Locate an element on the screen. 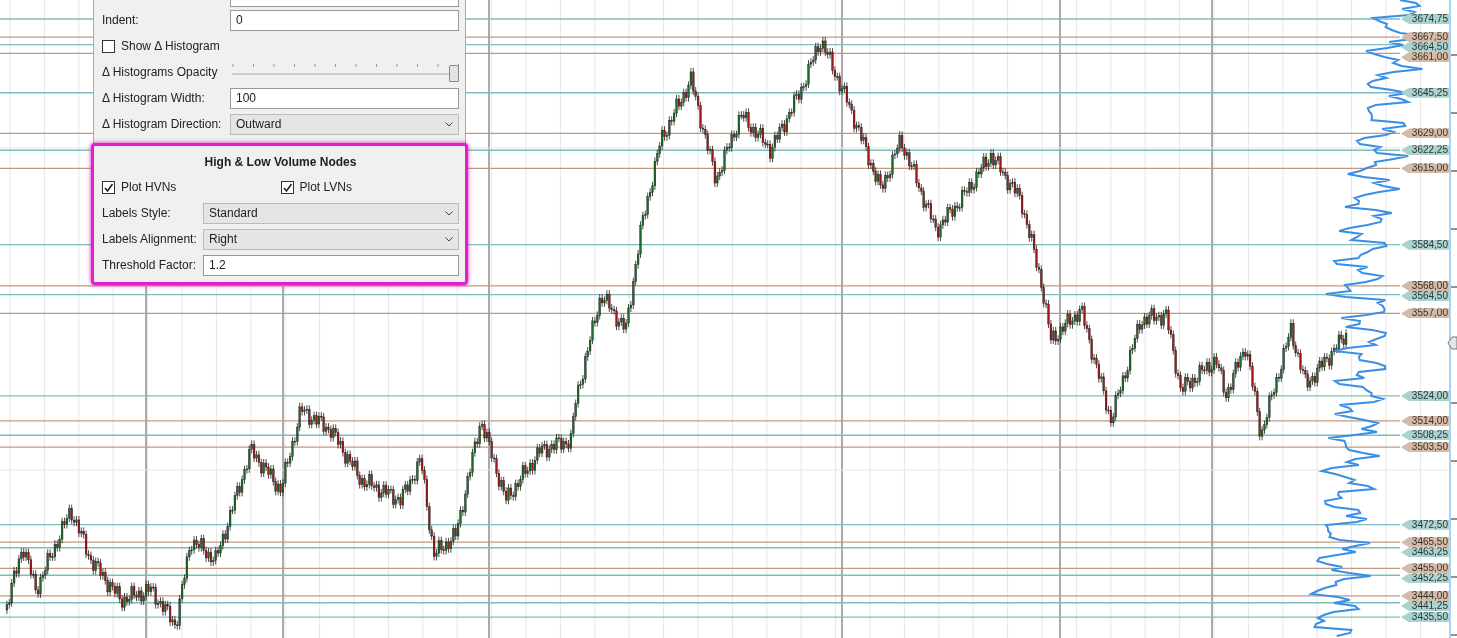 This screenshot has width=1457, height=638. input-field: 100 is located at coordinates (344, 98).